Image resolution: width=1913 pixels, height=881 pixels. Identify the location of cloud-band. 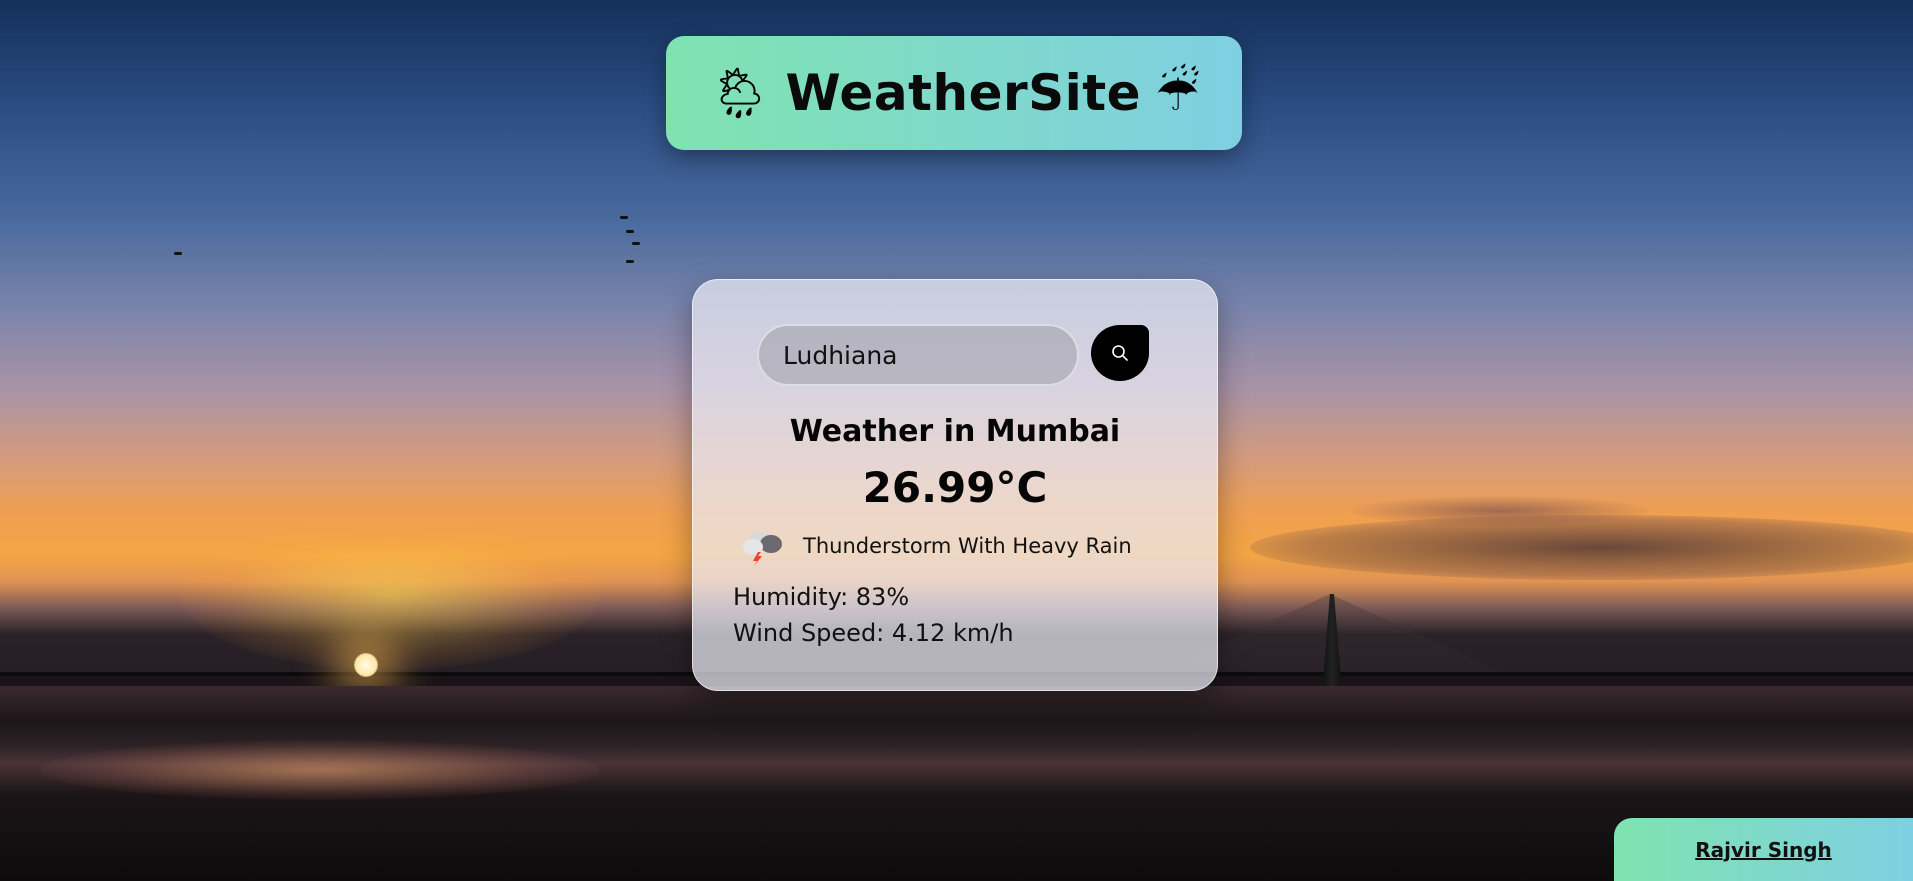
(1581, 547).